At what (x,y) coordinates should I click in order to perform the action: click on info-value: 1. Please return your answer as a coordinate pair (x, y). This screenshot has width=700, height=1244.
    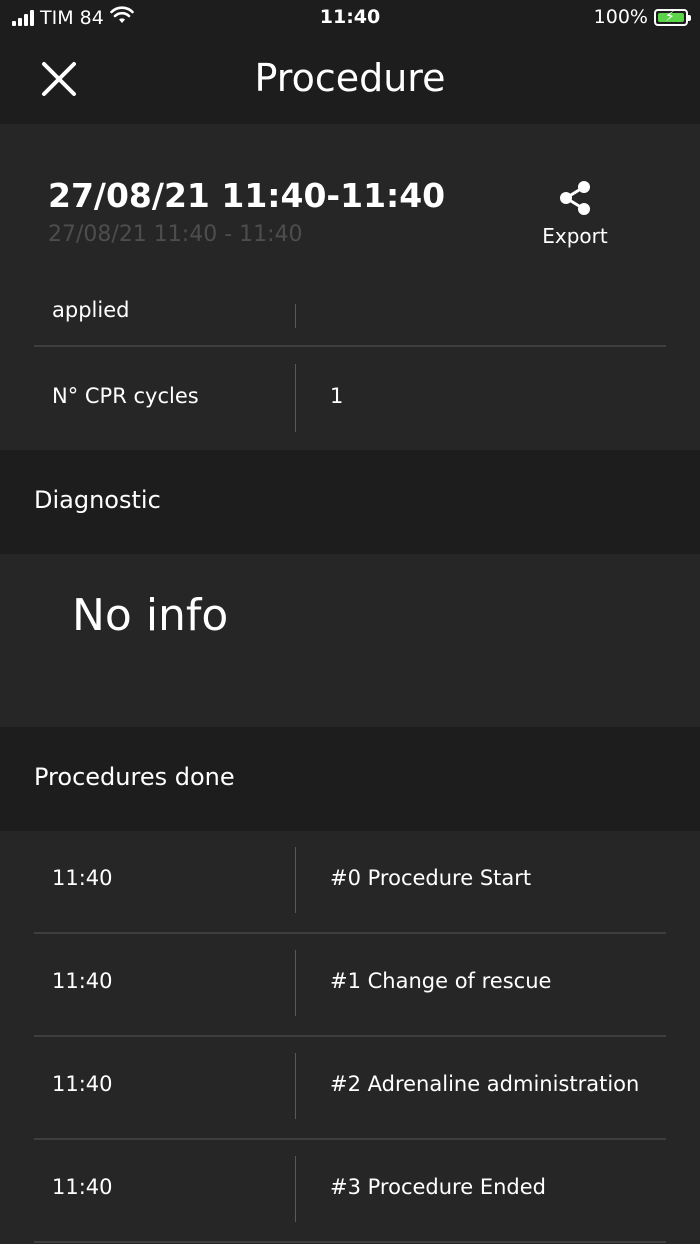
    Looking at the image, I should click on (337, 396).